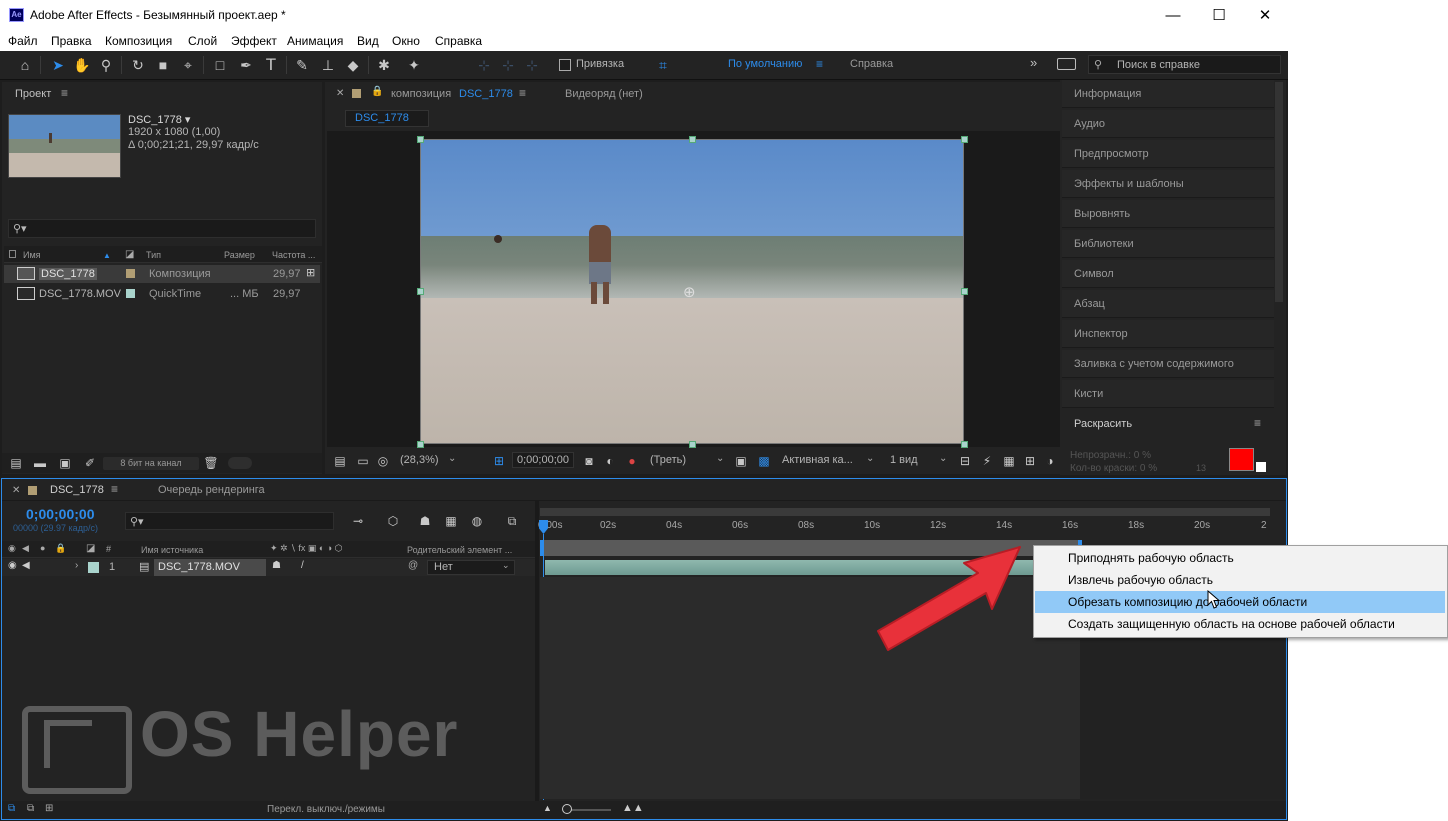  Describe the element at coordinates (90, 463) in the screenshot. I see `adjust-settings-icon: ✐` at that location.